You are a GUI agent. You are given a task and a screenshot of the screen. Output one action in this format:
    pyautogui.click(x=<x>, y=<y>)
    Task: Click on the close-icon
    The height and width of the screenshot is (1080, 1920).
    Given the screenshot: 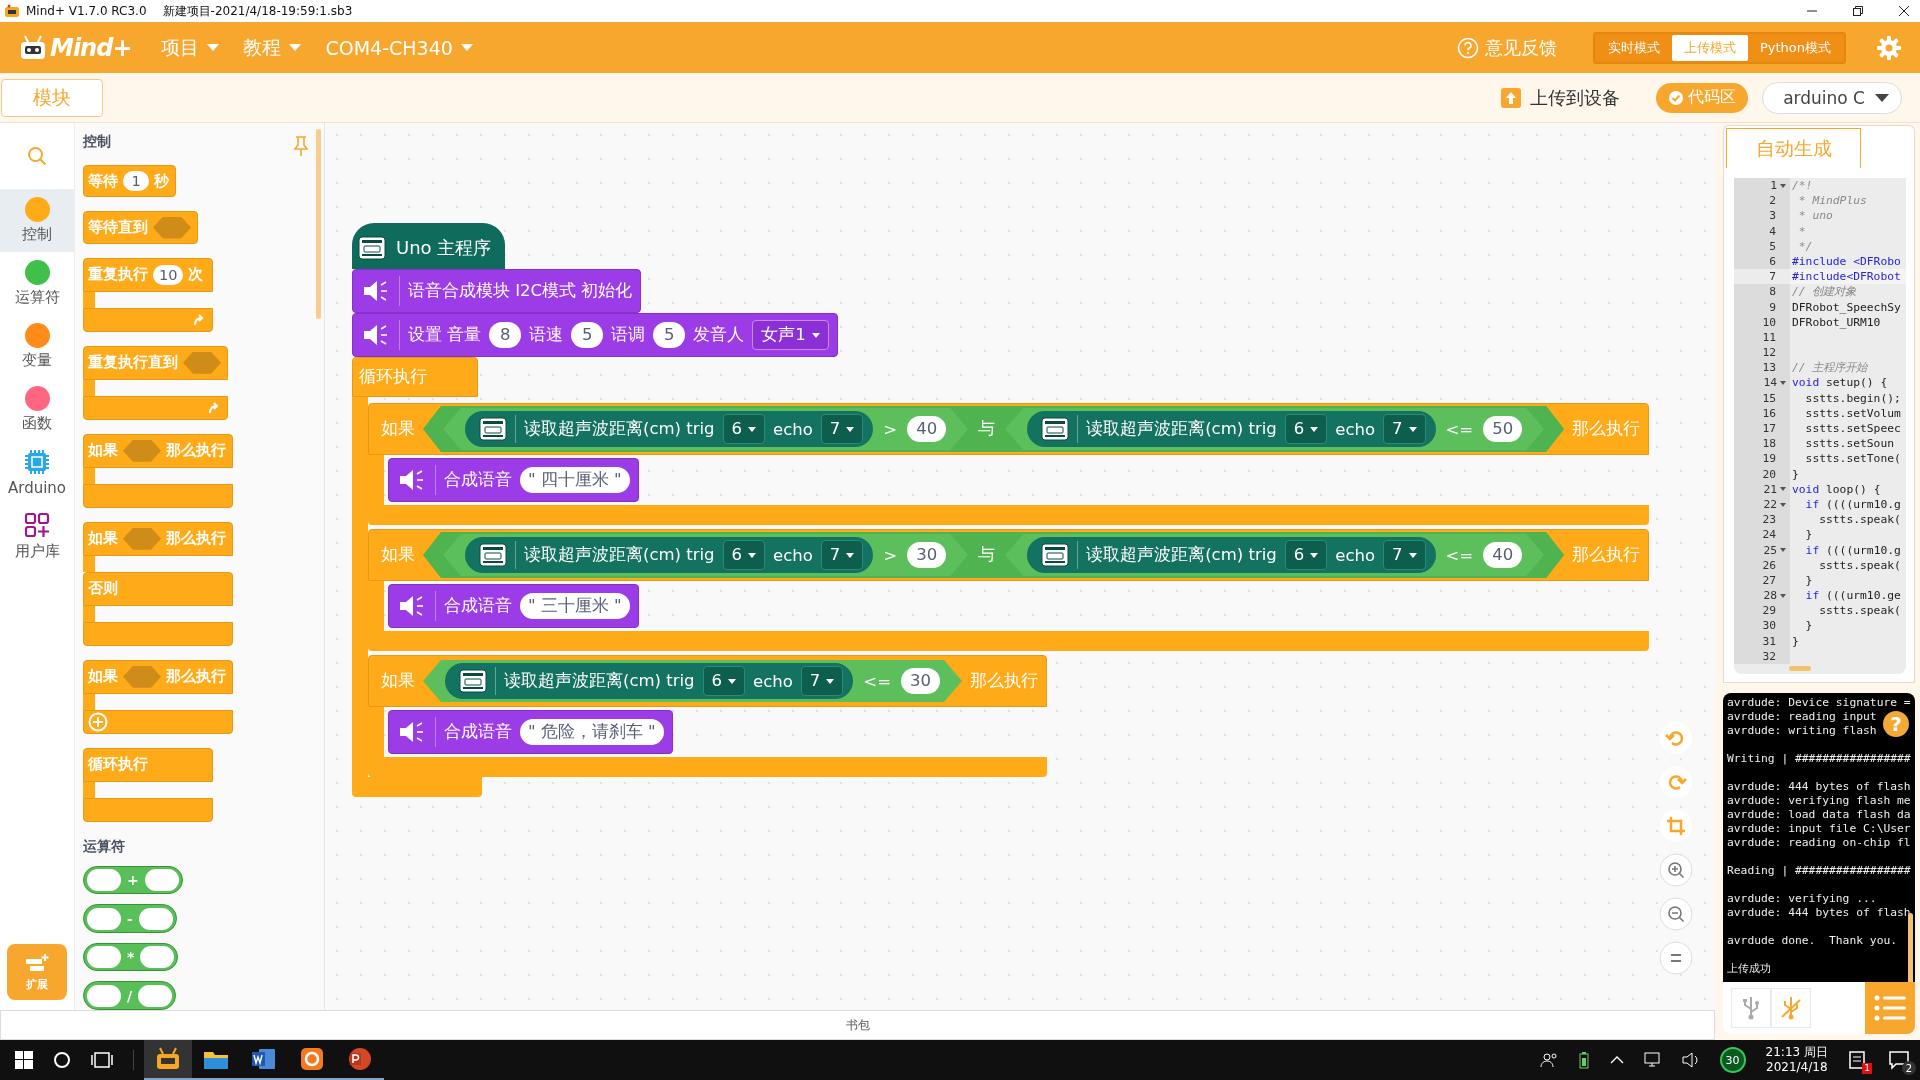 What is the action you would take?
    pyautogui.click(x=1904, y=11)
    